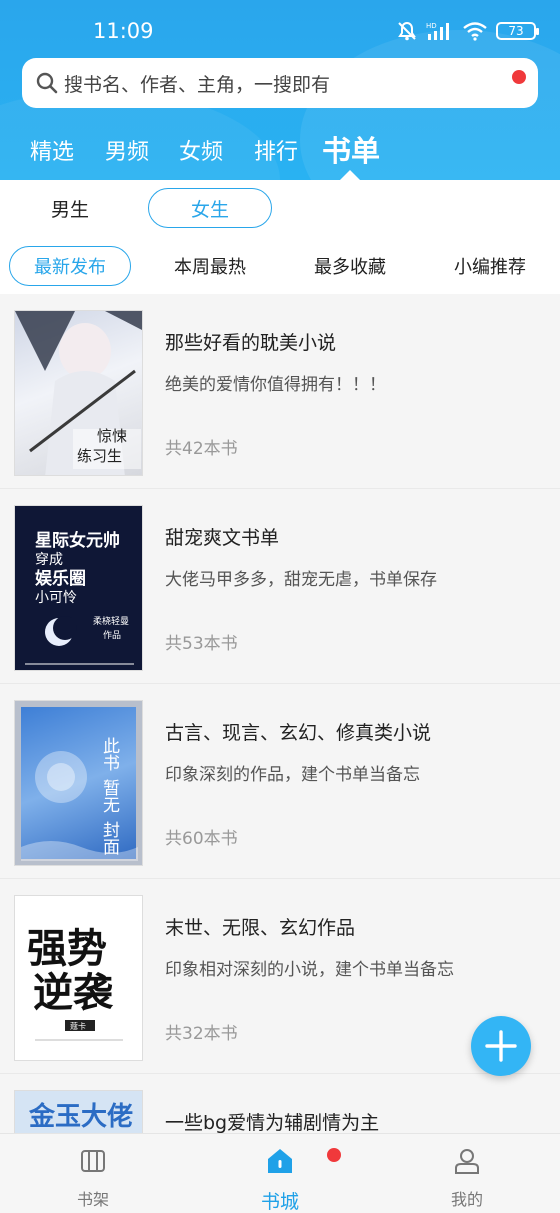 Image resolution: width=560 pixels, height=1213 pixels. What do you see at coordinates (112, 635) in the screenshot?
I see `cover-author-note: 作品` at bounding box center [112, 635].